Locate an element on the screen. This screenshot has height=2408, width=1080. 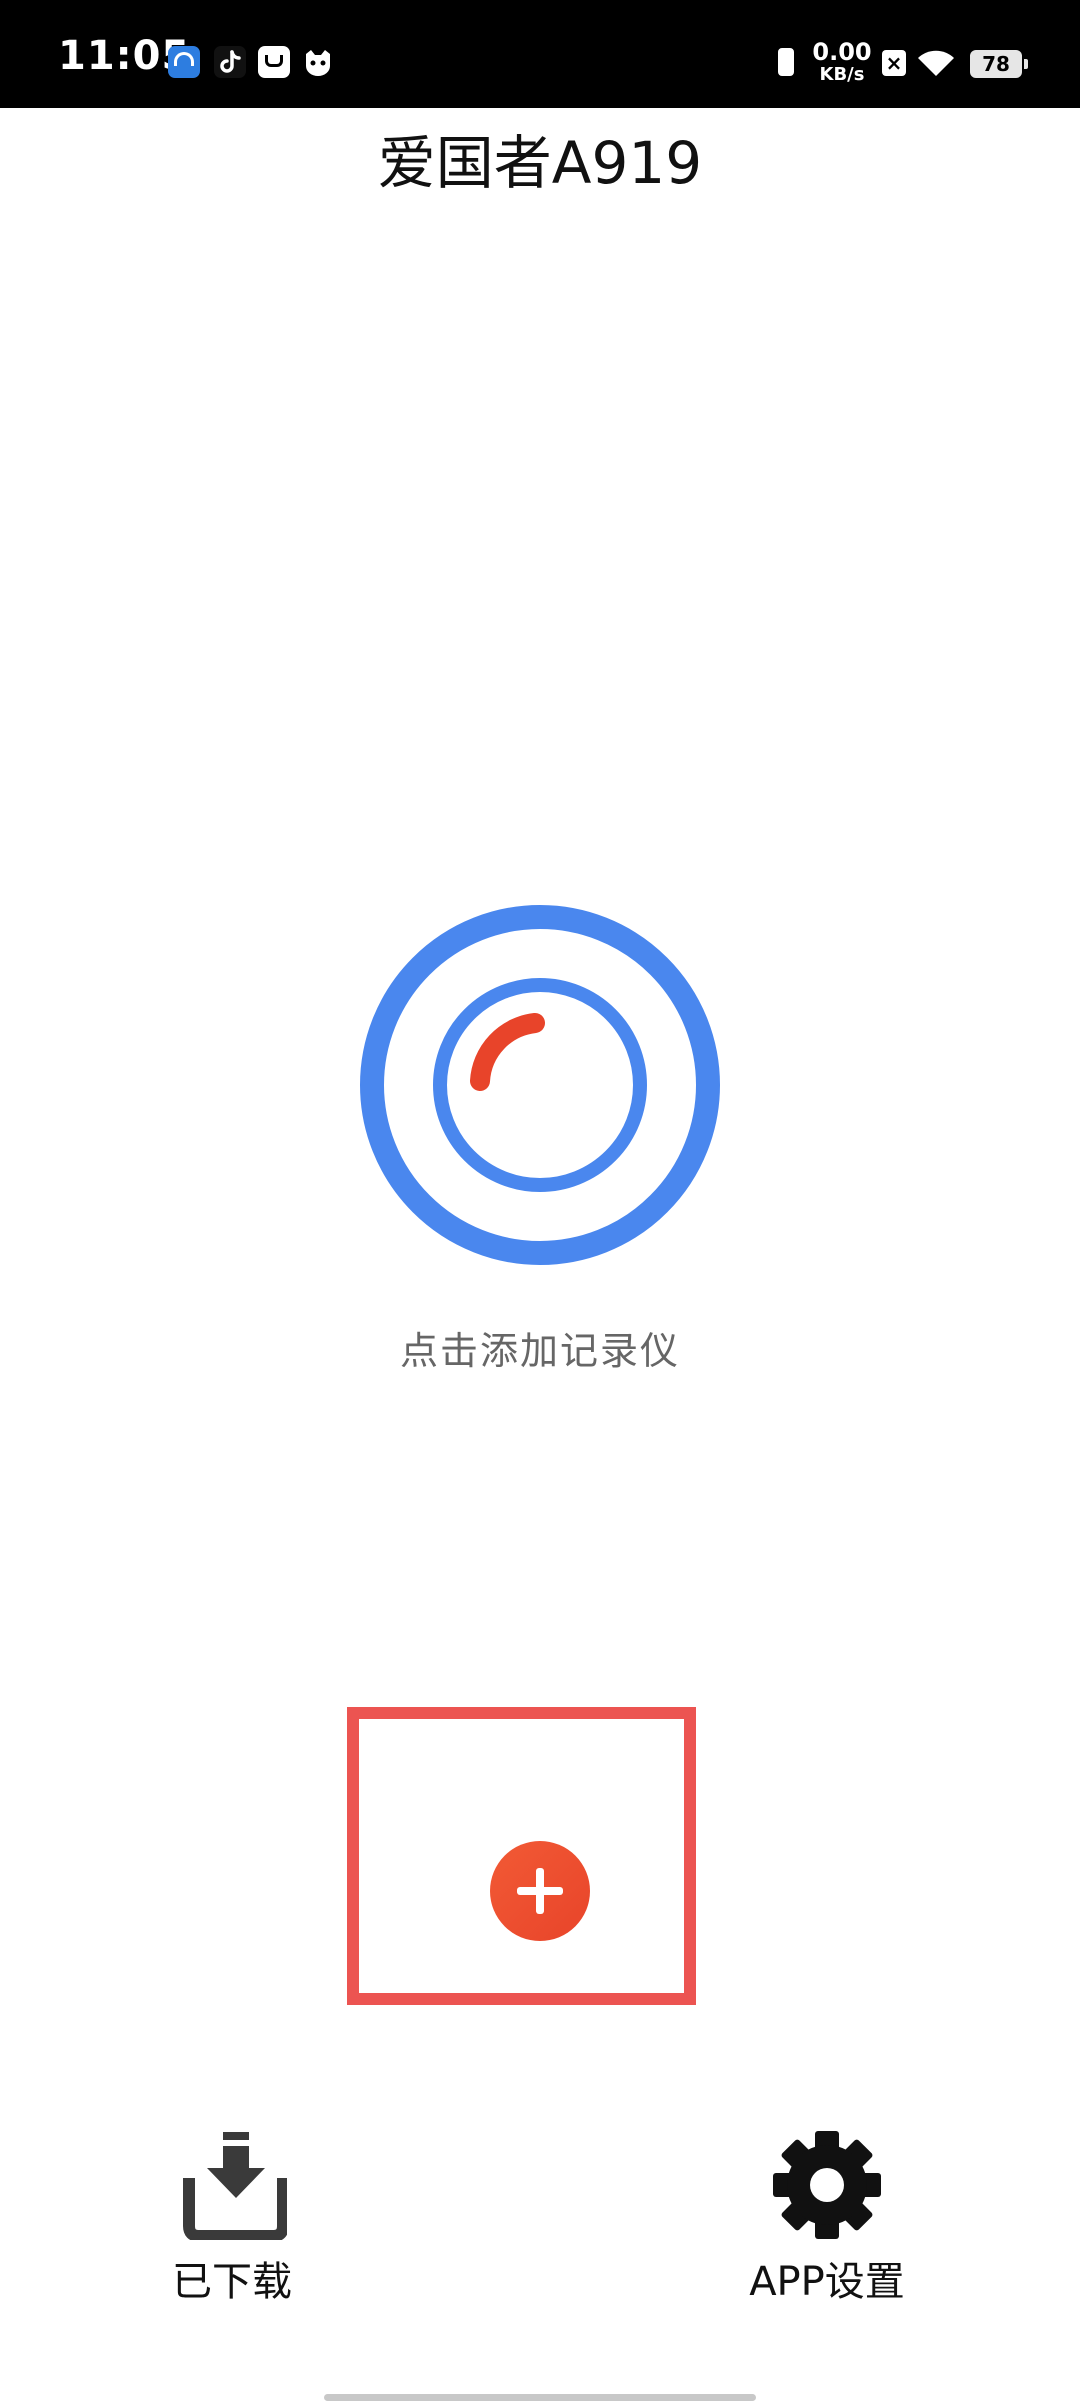
wifi-icon is located at coordinates (936, 64).